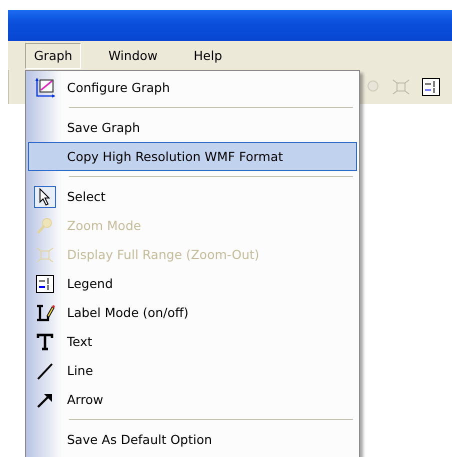  I want to click on menu-item: Arrow, so click(192, 399).